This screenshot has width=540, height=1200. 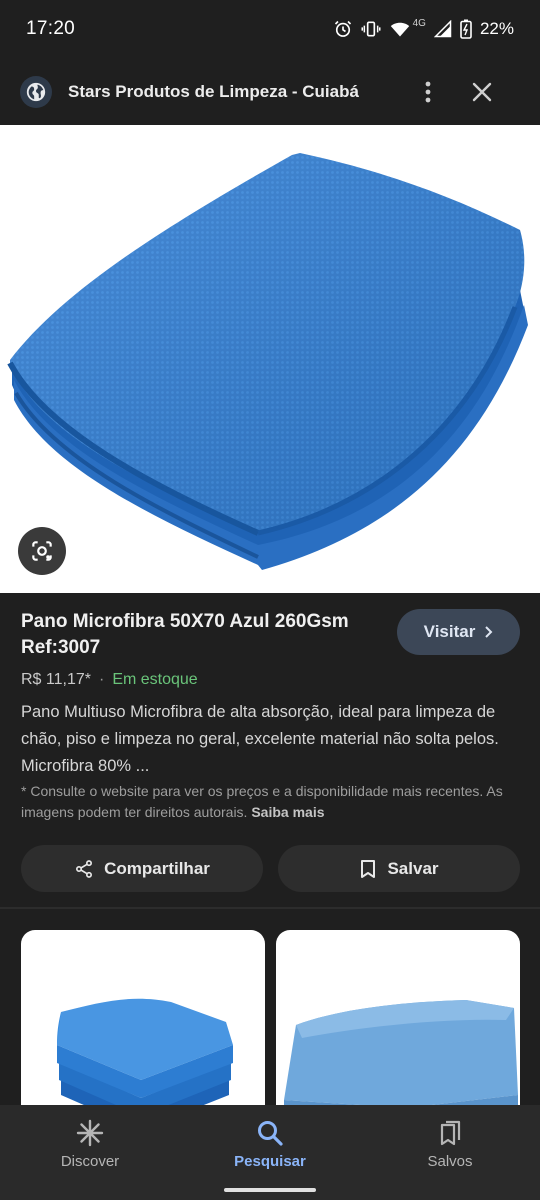 I want to click on asterisk-icon, so click(x=90, y=1133).